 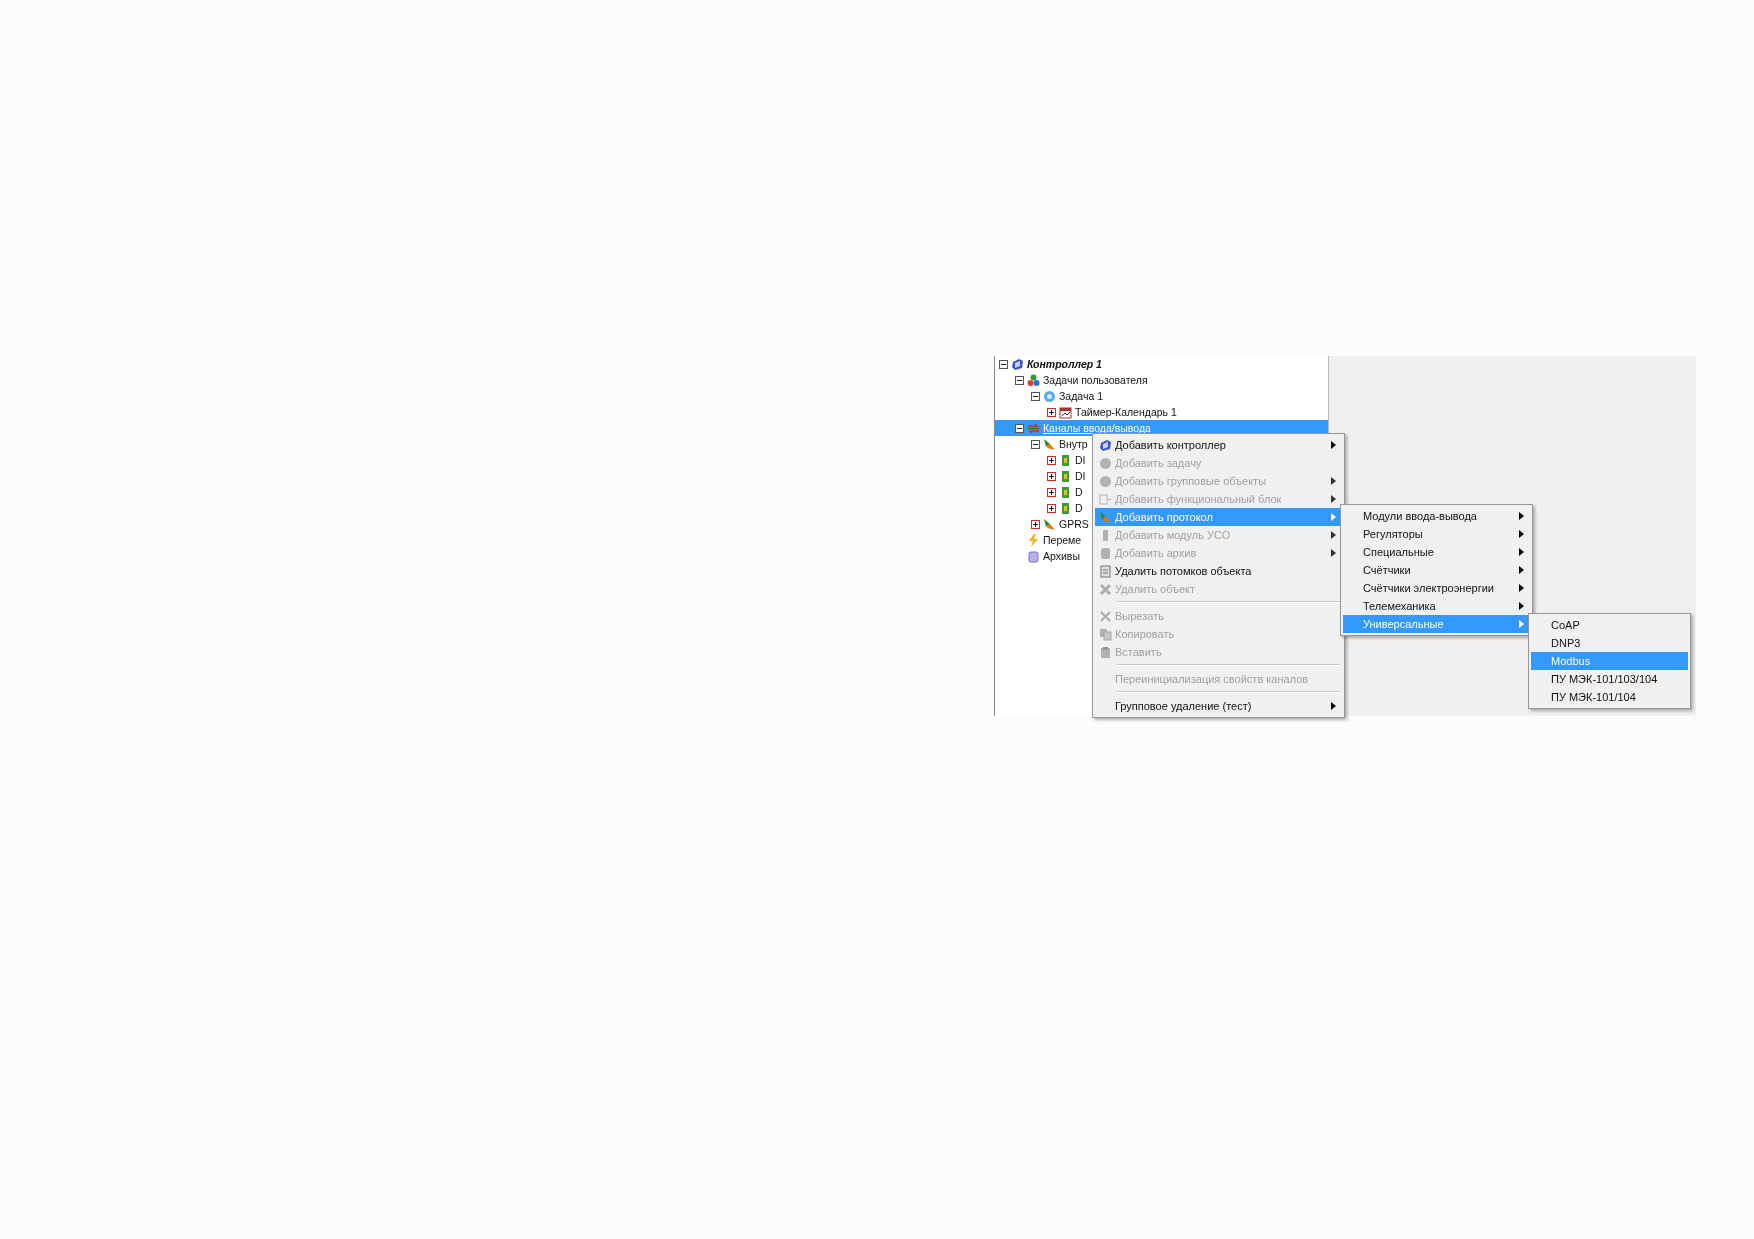 I want to click on tree-item-label: Таймер-Календарь 1, so click(x=1126, y=412).